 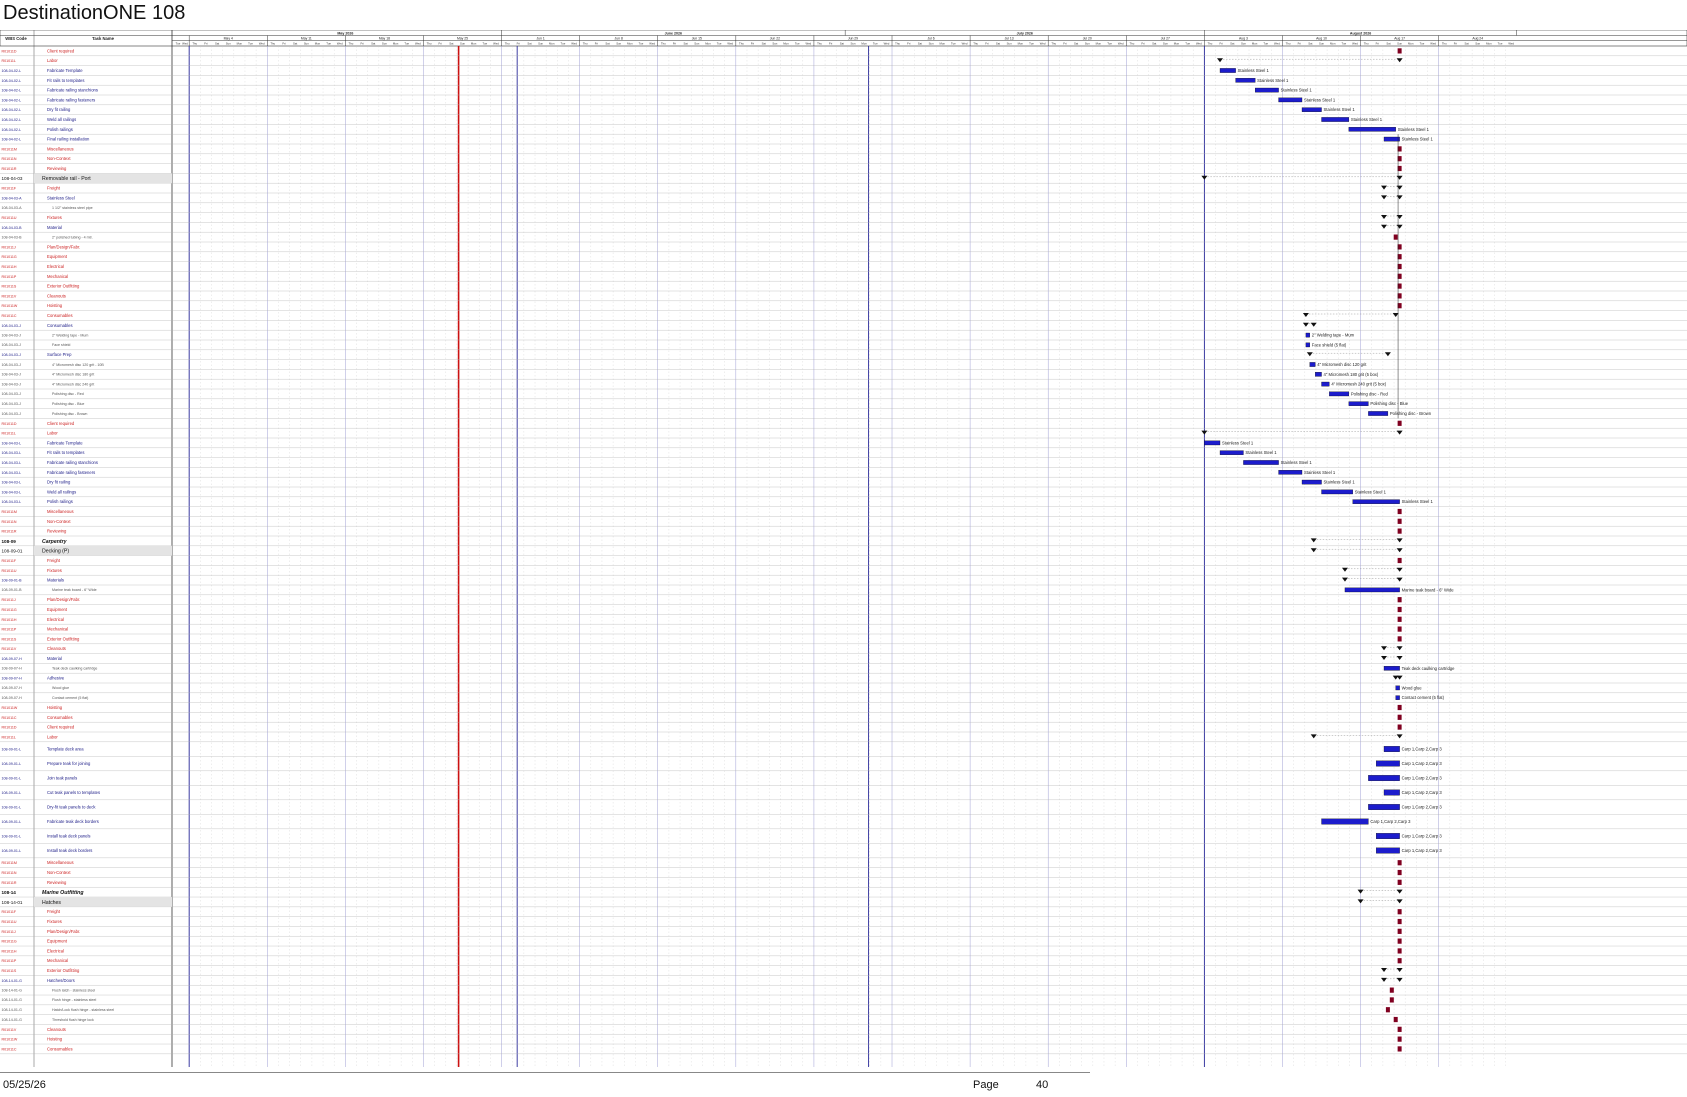 What do you see at coordinates (9, 649) in the screenshot?
I see `row-wbs-code: R01011V` at bounding box center [9, 649].